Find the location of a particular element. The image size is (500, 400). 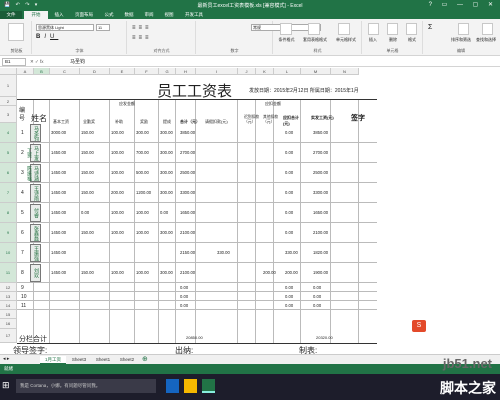

column-header-d: D is located at coordinates (95, 71).